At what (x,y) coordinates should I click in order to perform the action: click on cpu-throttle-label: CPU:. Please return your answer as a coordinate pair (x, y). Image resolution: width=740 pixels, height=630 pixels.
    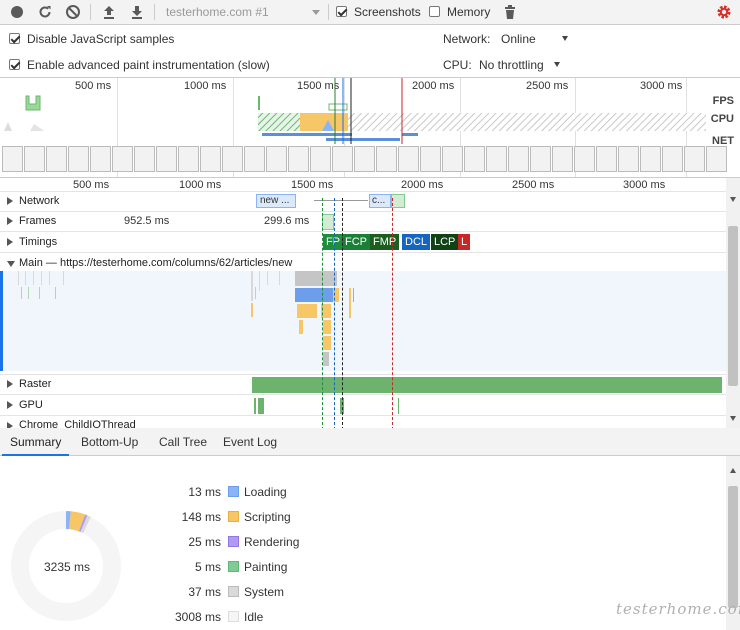
    Looking at the image, I should click on (457, 65).